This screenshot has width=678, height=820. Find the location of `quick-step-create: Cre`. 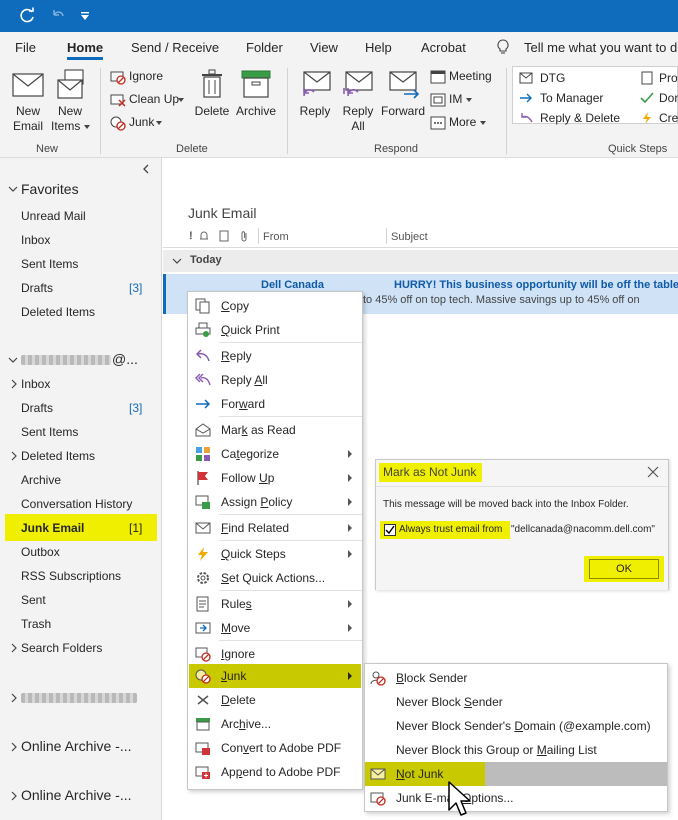

quick-step-create: Cre is located at coordinates (659, 118).